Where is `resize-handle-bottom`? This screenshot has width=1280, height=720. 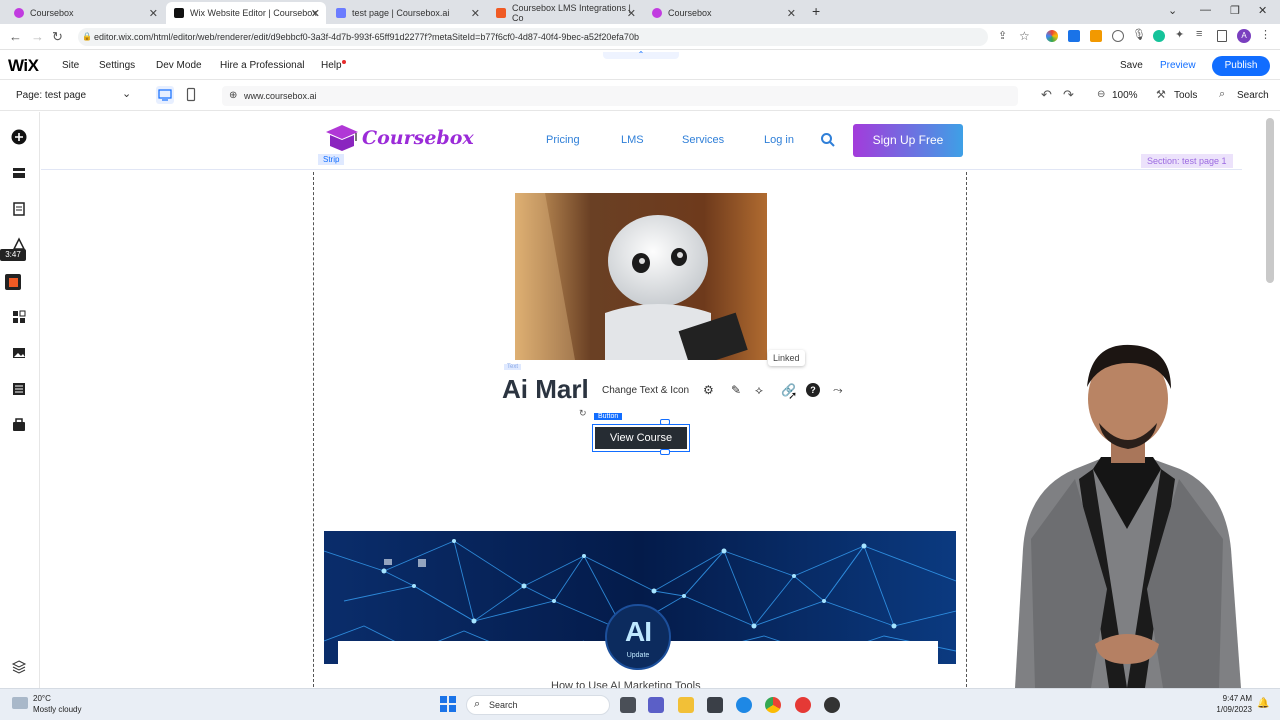 resize-handle-bottom is located at coordinates (665, 452).